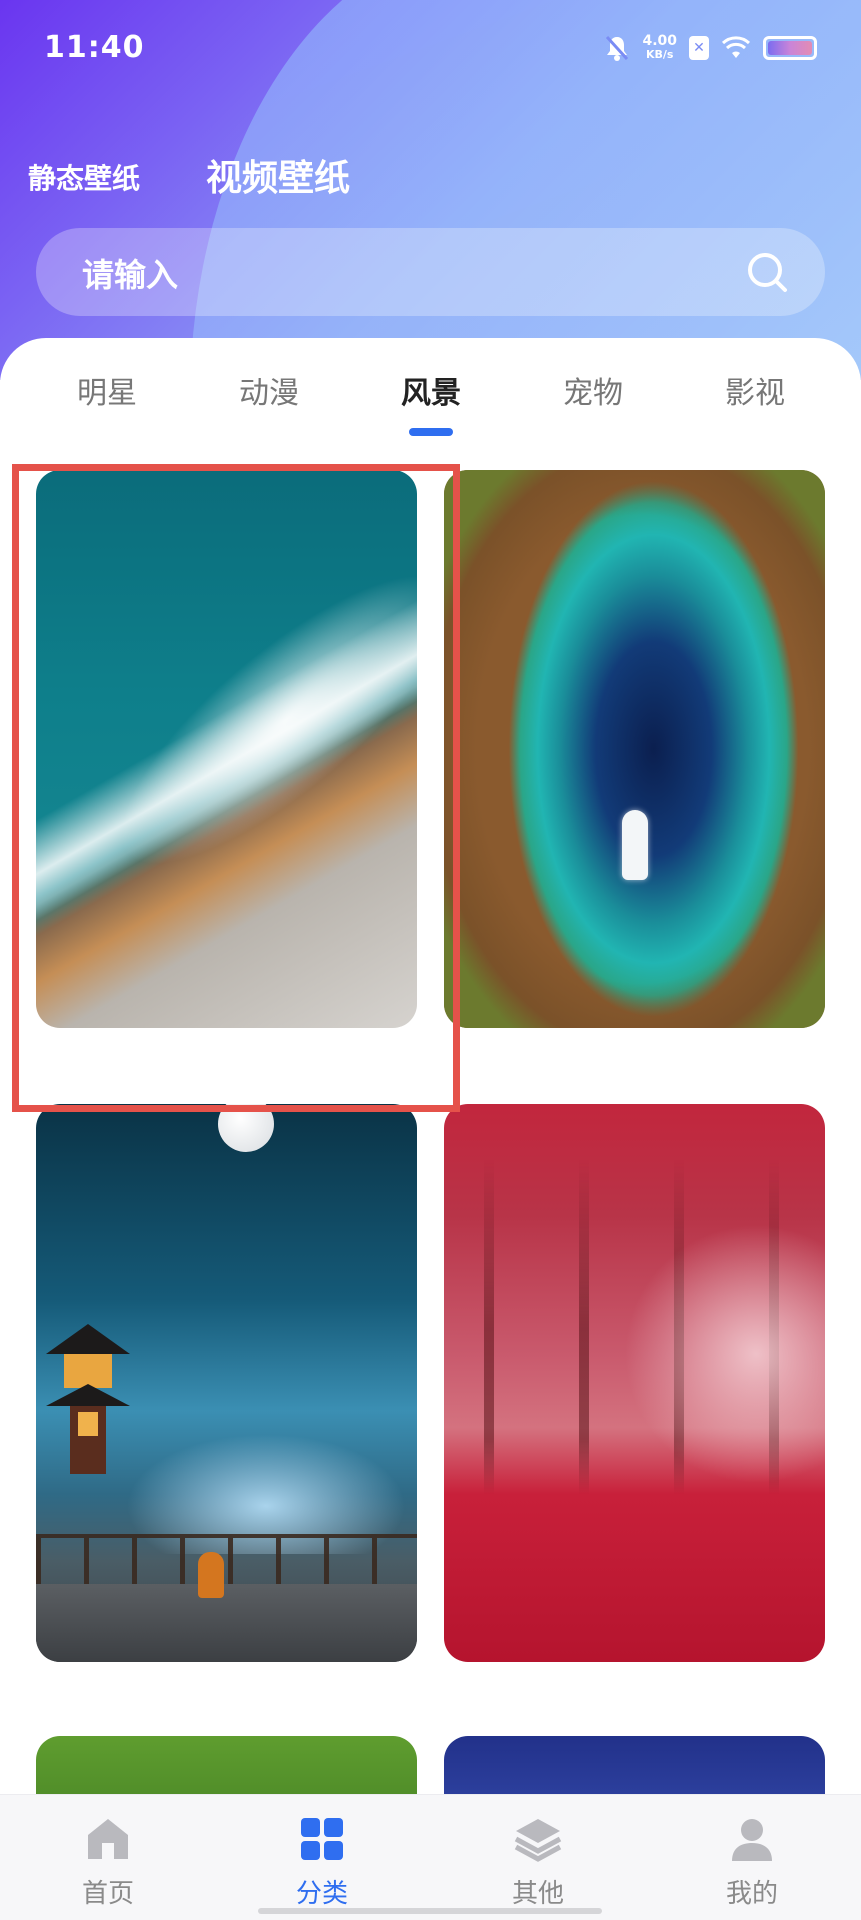 The image size is (861, 1920). What do you see at coordinates (724, 1354) in the screenshot?
I see `forest-mist` at bounding box center [724, 1354].